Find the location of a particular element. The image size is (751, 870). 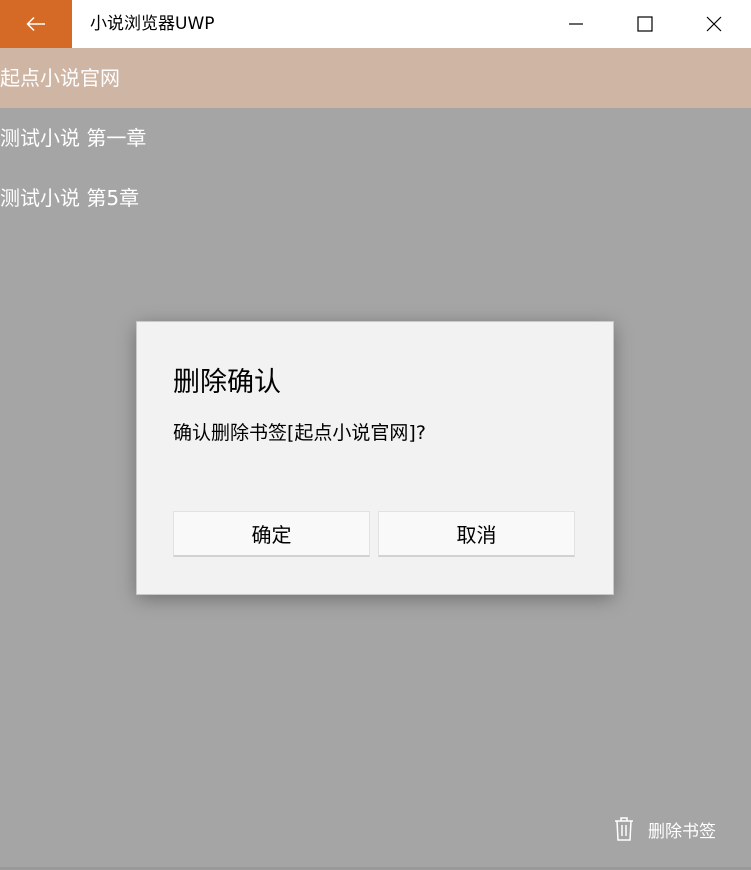

maximize-icon is located at coordinates (645, 24).